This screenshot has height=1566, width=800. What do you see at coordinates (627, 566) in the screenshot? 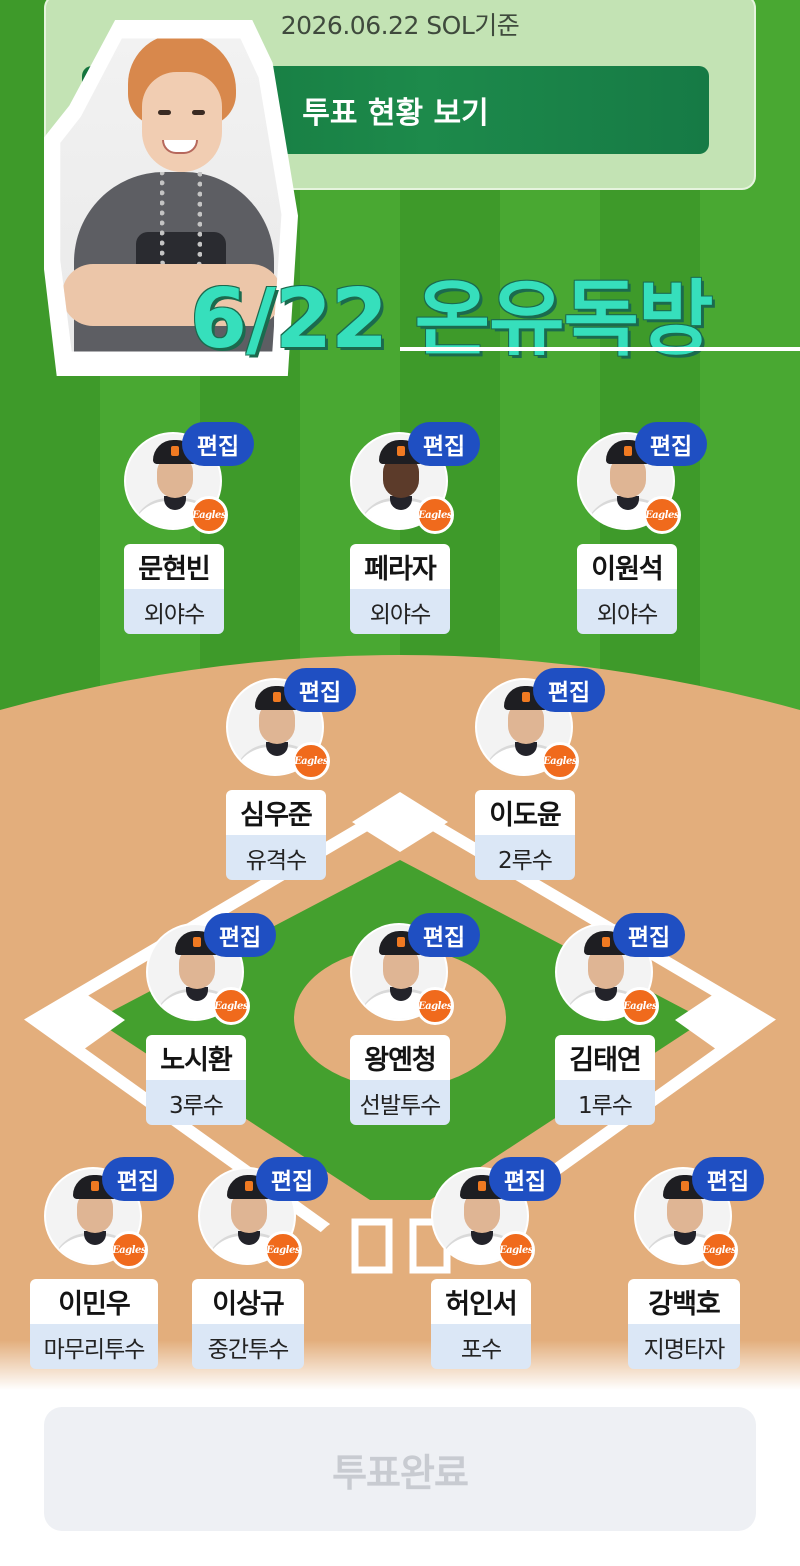
I see `player-name: 이원석` at bounding box center [627, 566].